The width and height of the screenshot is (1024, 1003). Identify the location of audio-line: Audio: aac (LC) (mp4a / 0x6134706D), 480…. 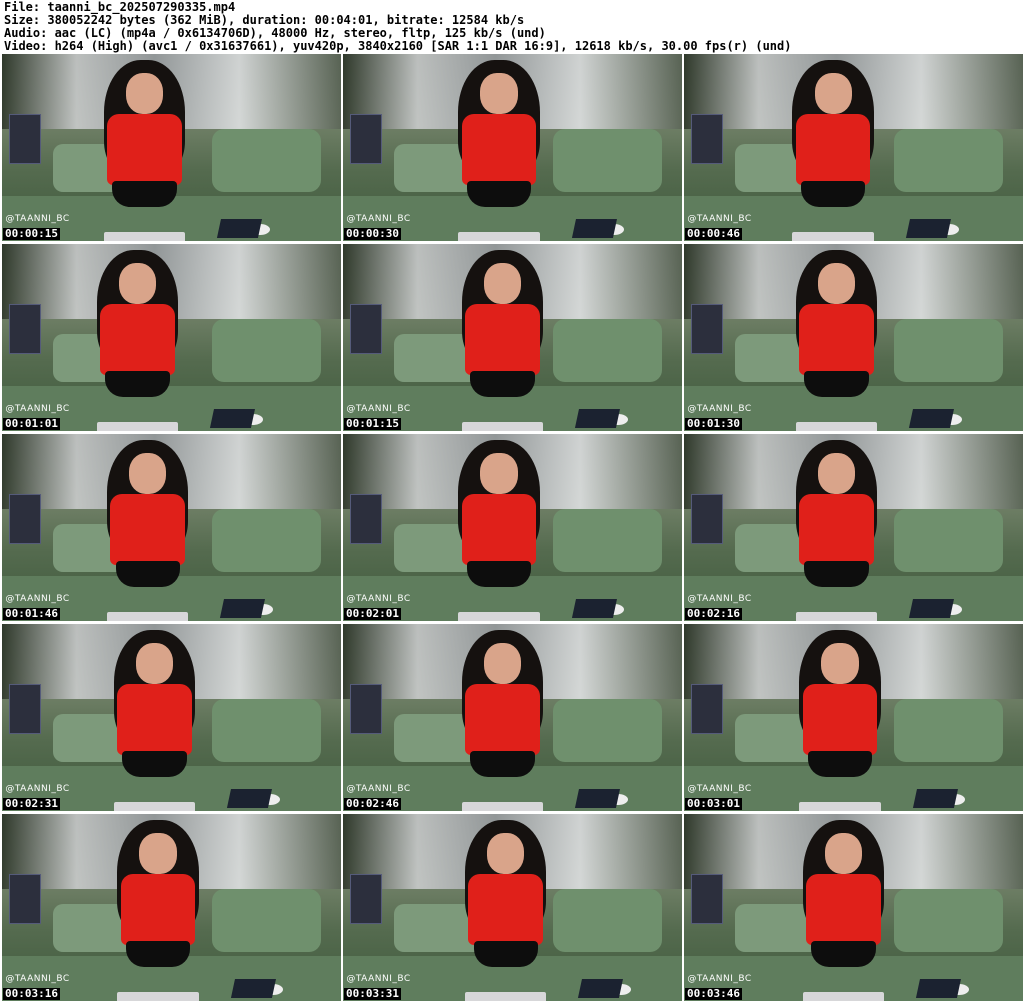
(275, 33).